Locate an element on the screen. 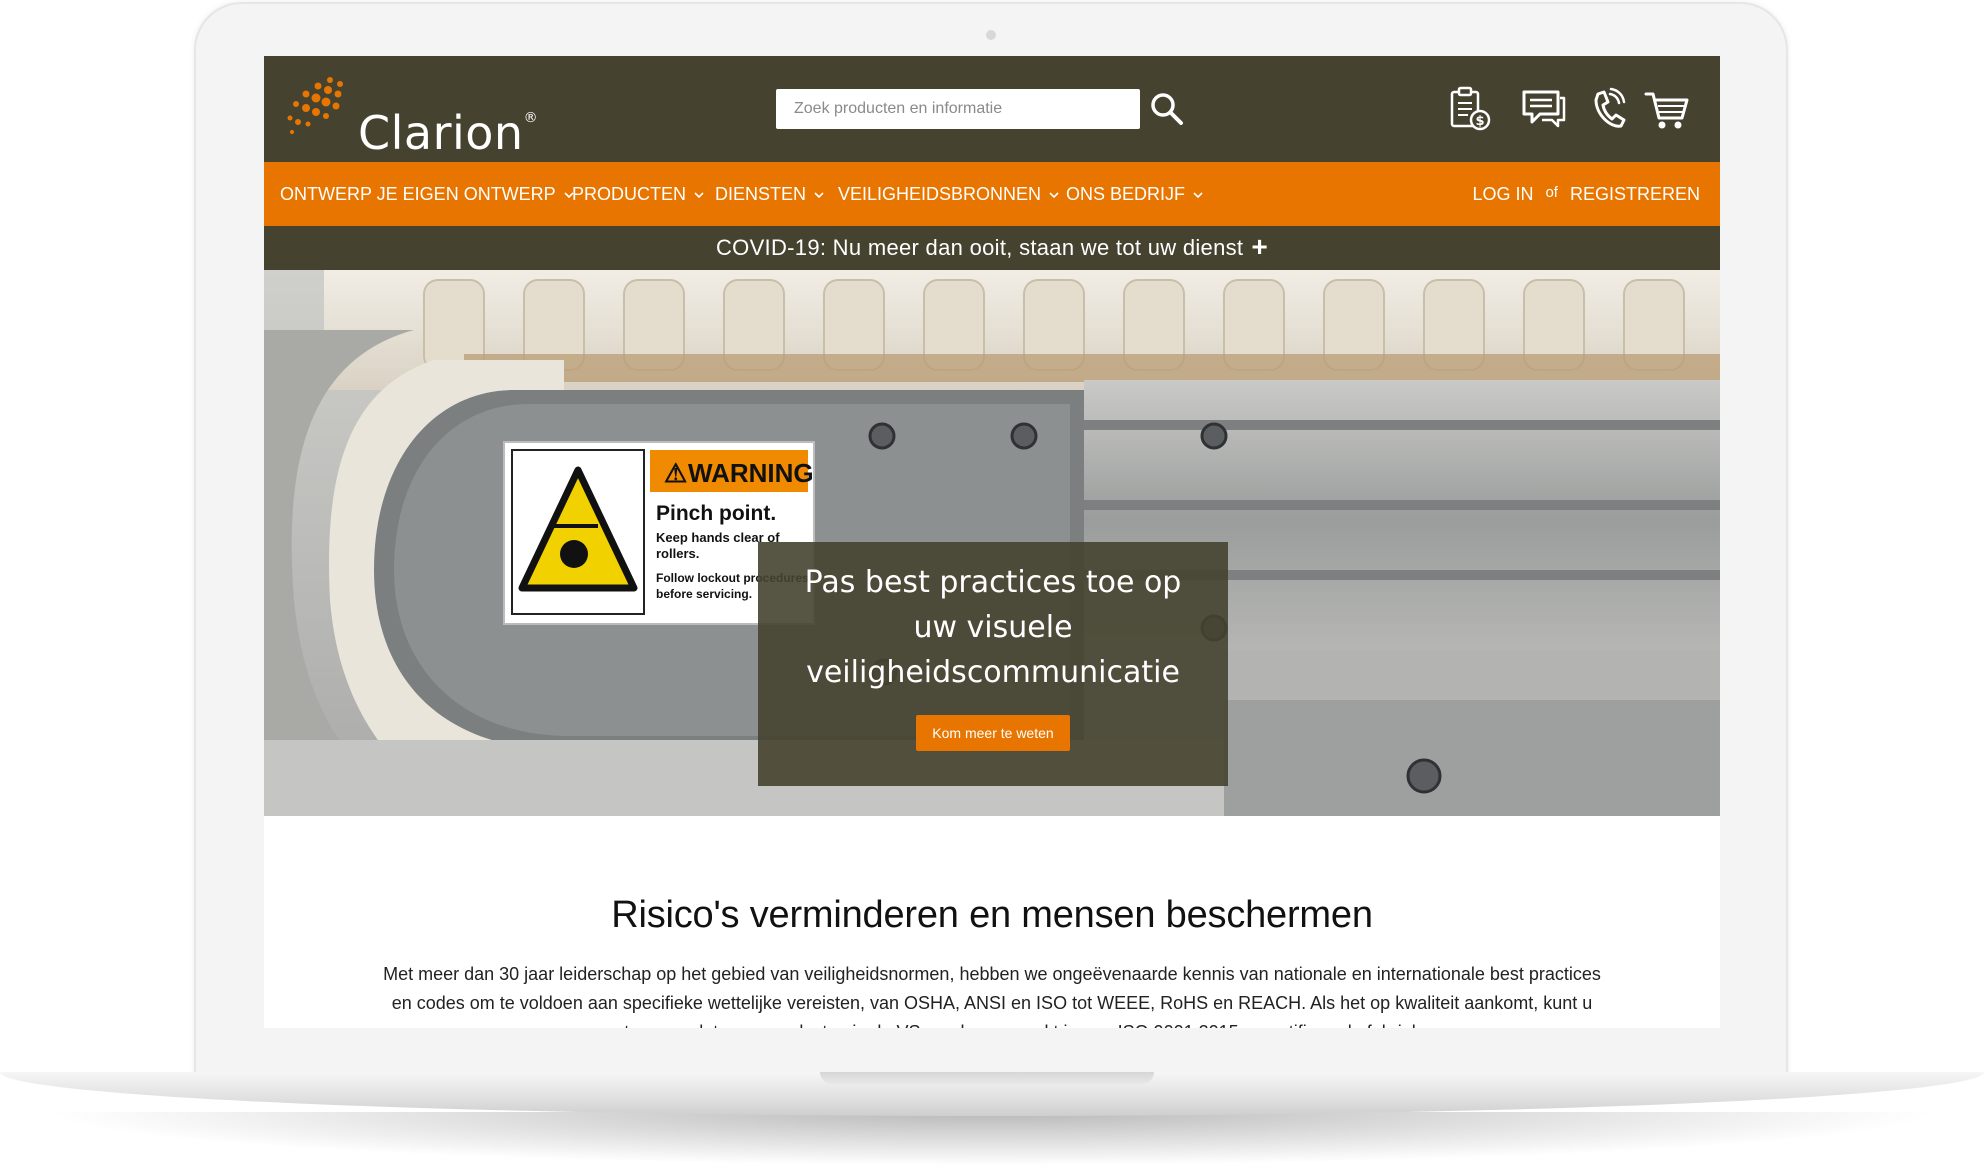 The height and width of the screenshot is (1176, 1984). cart-button is located at coordinates (1667, 109).